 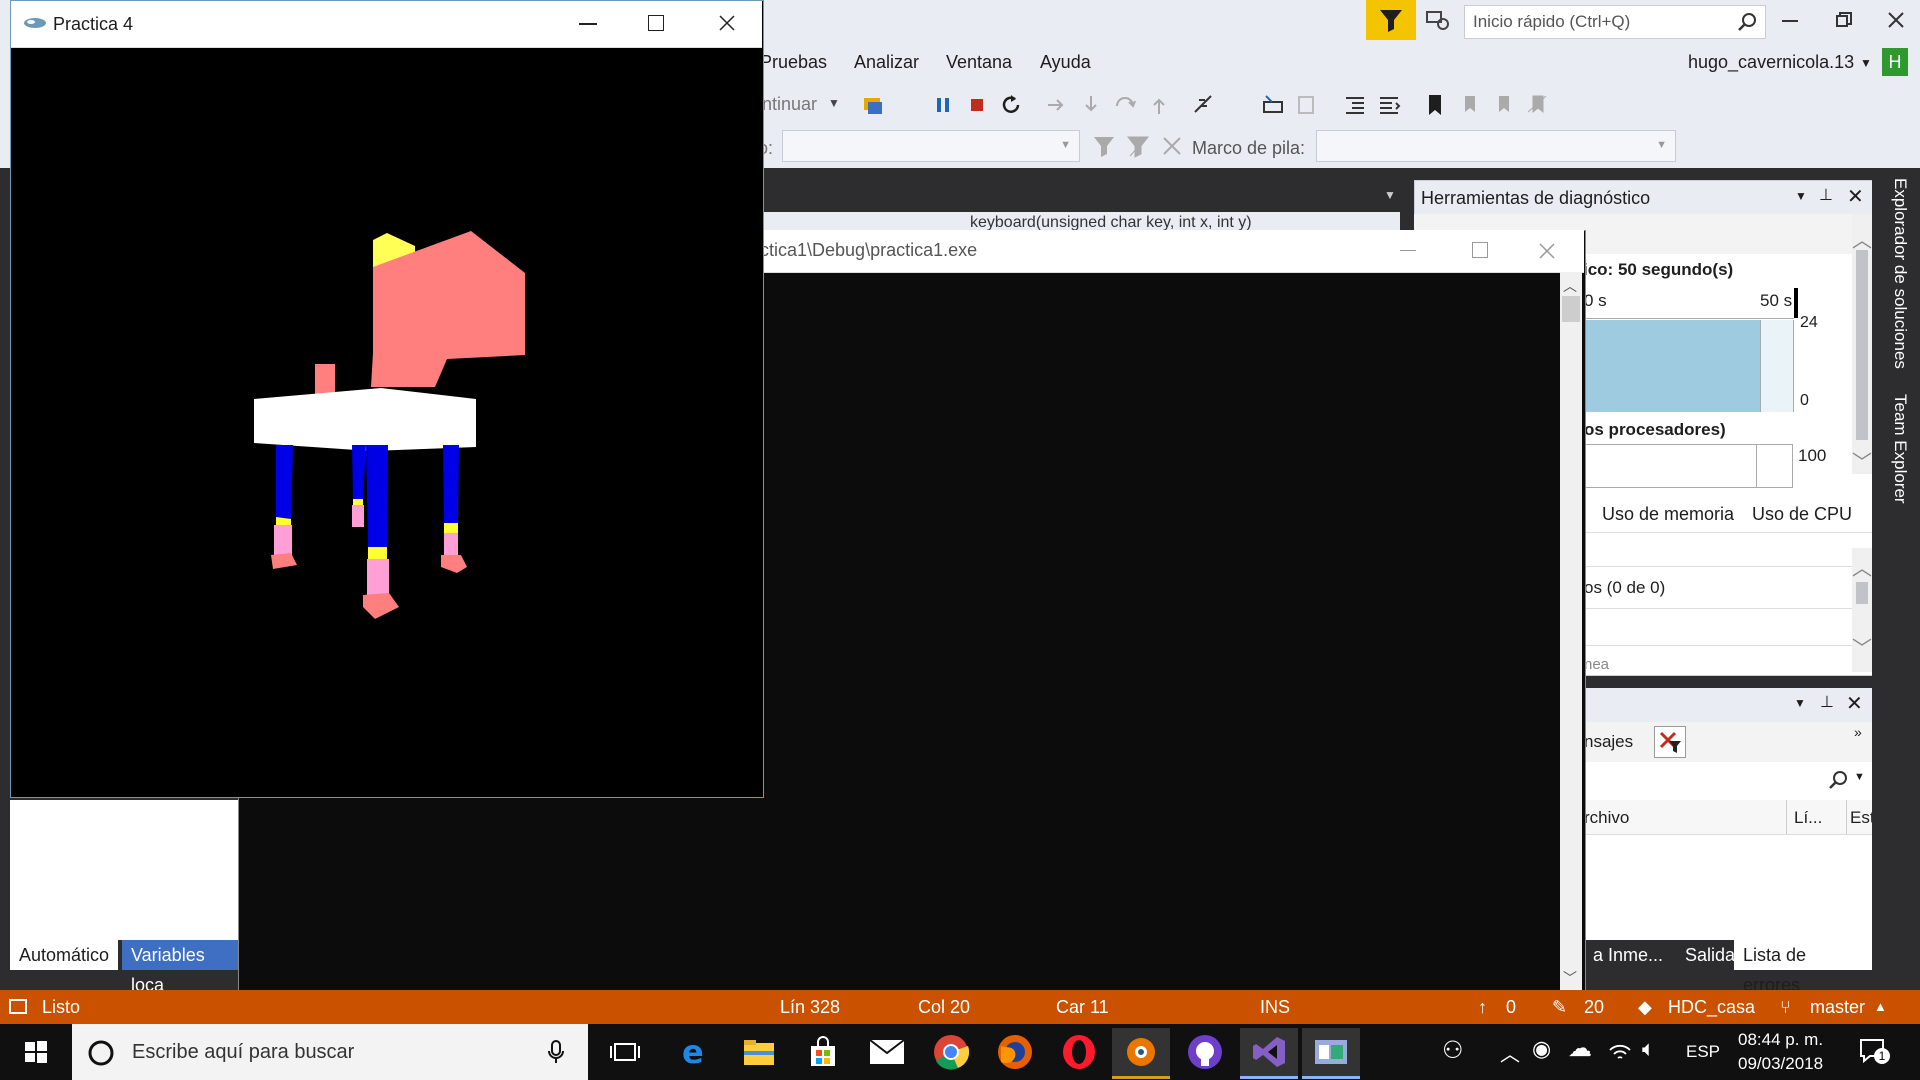 I want to click on console-close-button, so click(x=1547, y=251).